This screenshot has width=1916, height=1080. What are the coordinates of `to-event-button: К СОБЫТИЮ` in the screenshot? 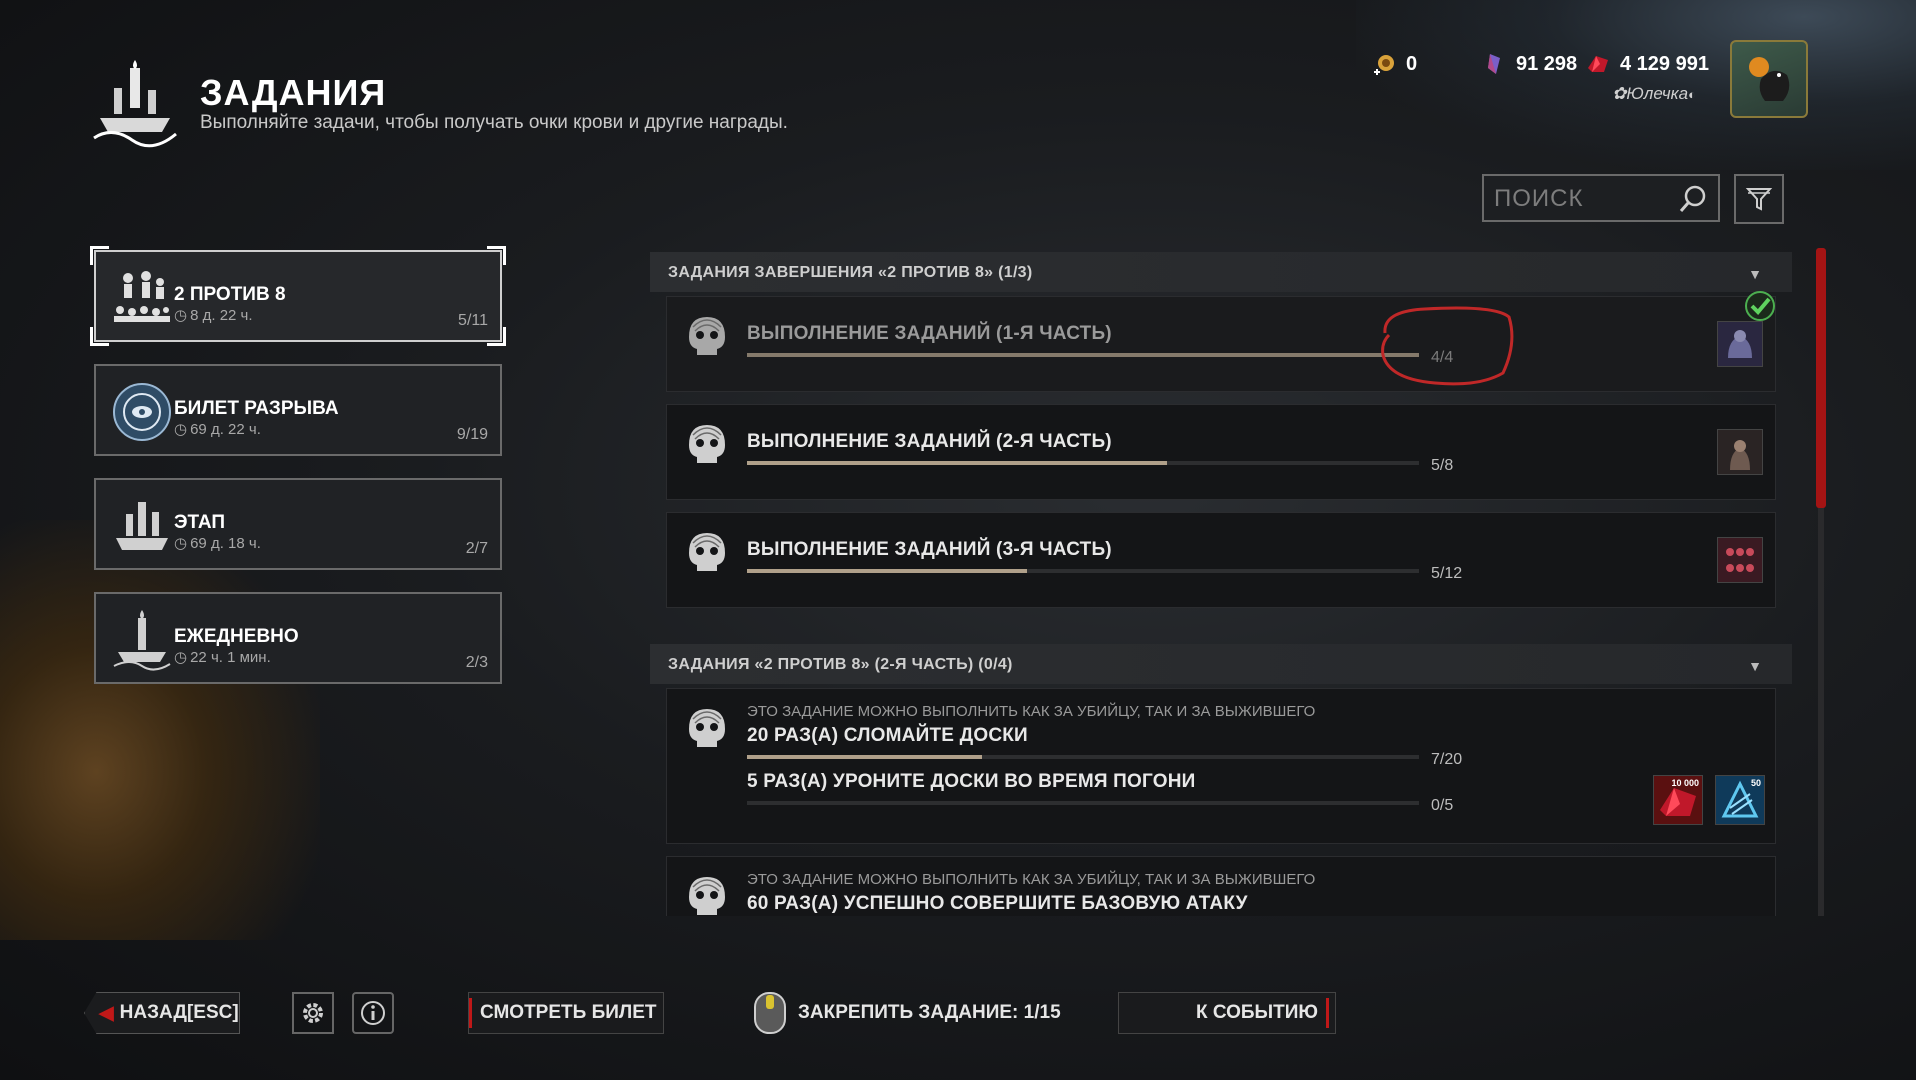 It's located at (1227, 1013).